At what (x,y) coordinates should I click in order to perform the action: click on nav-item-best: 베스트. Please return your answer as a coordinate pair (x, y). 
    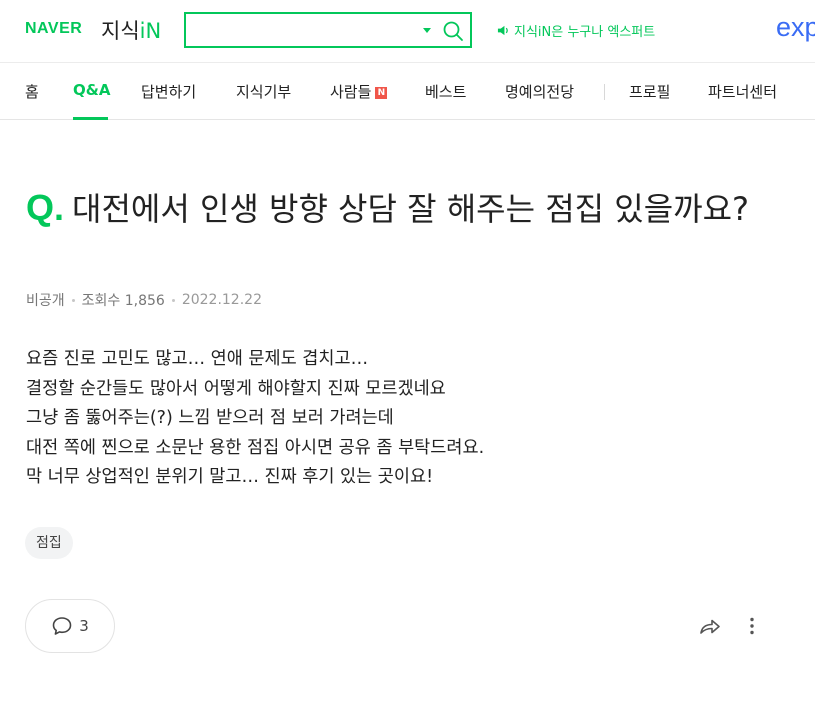
    Looking at the image, I should click on (445, 91).